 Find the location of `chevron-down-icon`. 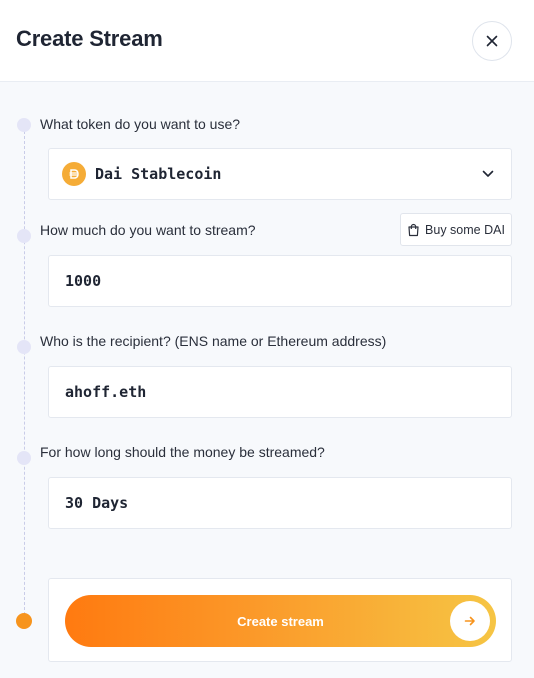

chevron-down-icon is located at coordinates (488, 174).